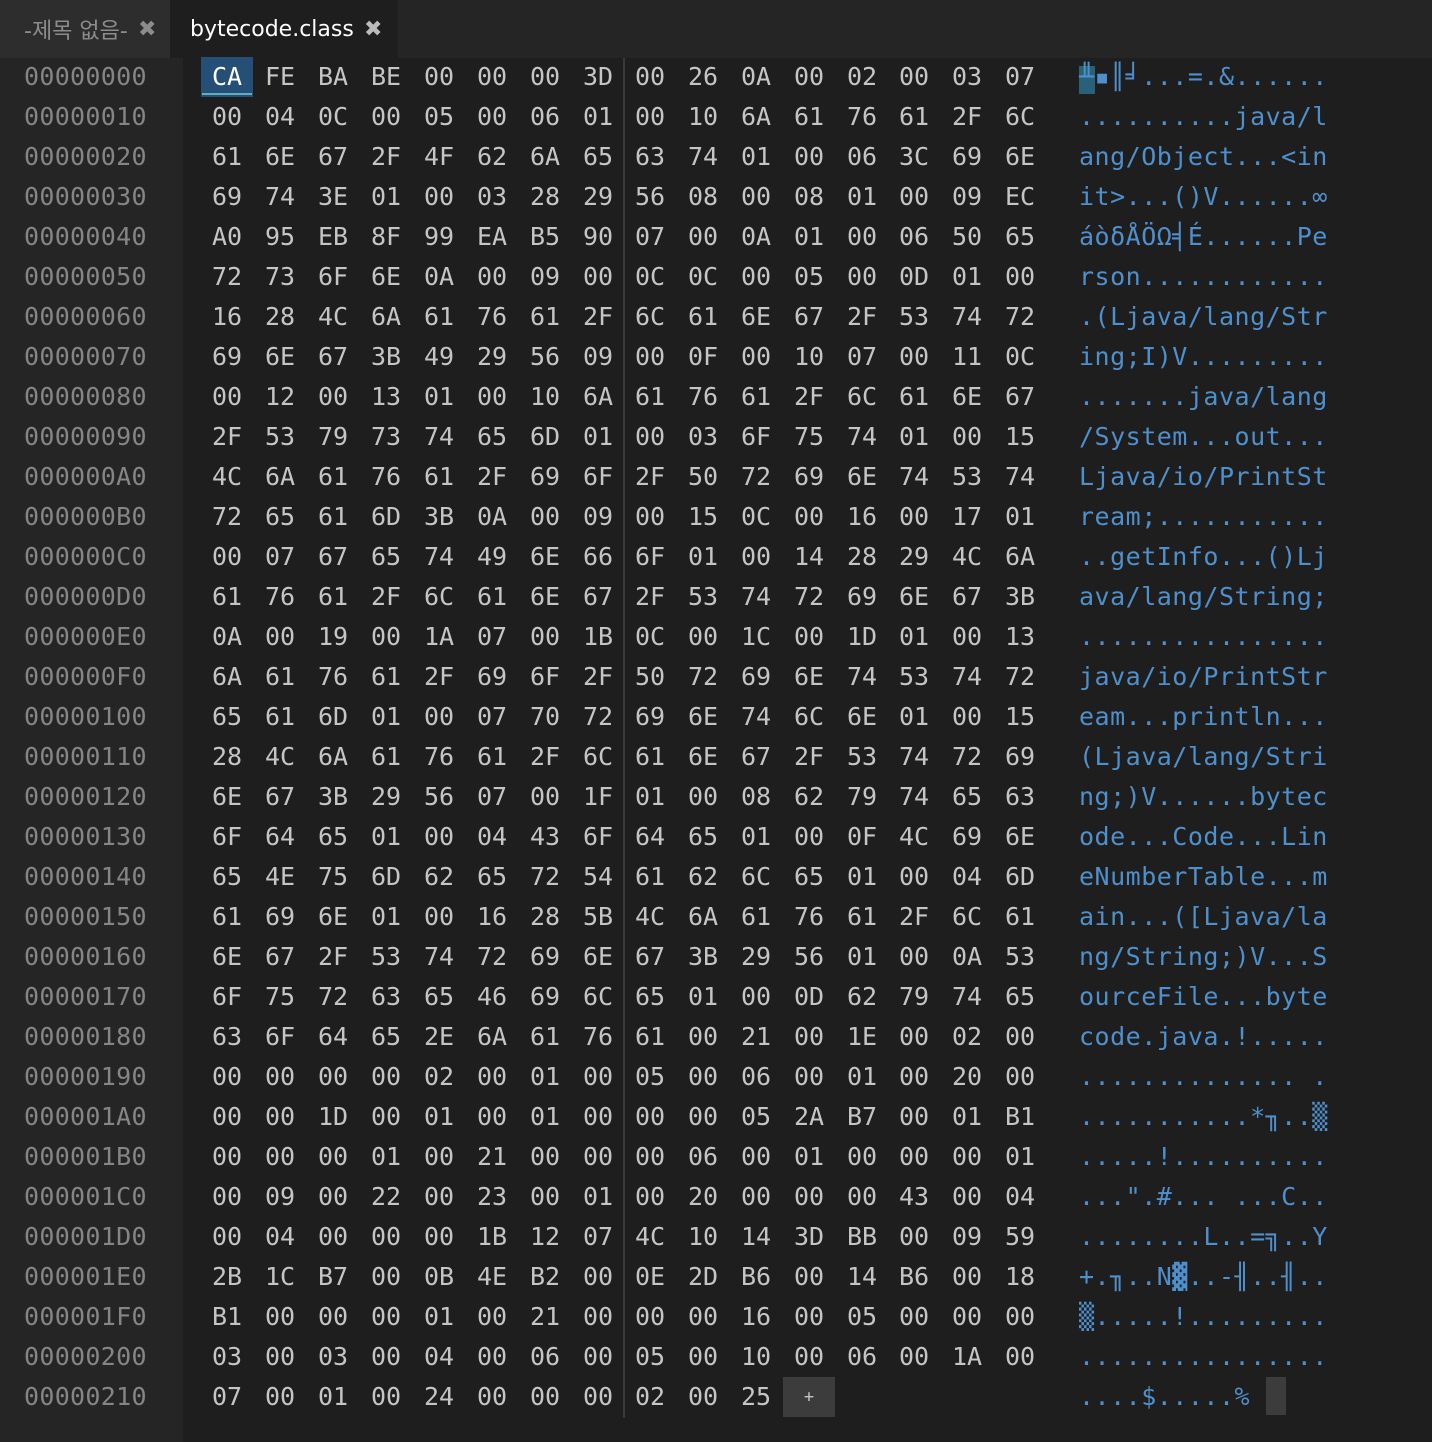  What do you see at coordinates (914, 277) in the screenshot?
I see `hex-byte: 0D` at bounding box center [914, 277].